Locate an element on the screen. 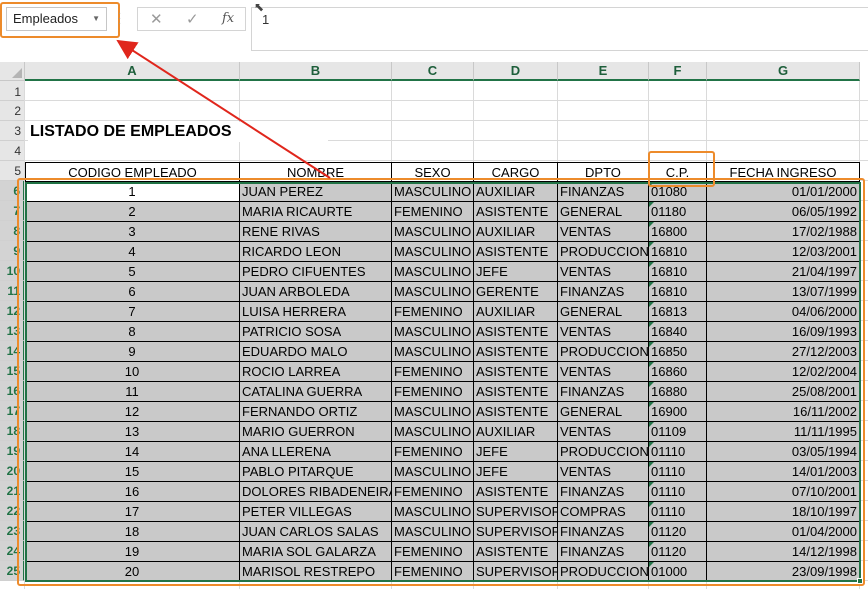  column-header-e: E is located at coordinates (603, 71).